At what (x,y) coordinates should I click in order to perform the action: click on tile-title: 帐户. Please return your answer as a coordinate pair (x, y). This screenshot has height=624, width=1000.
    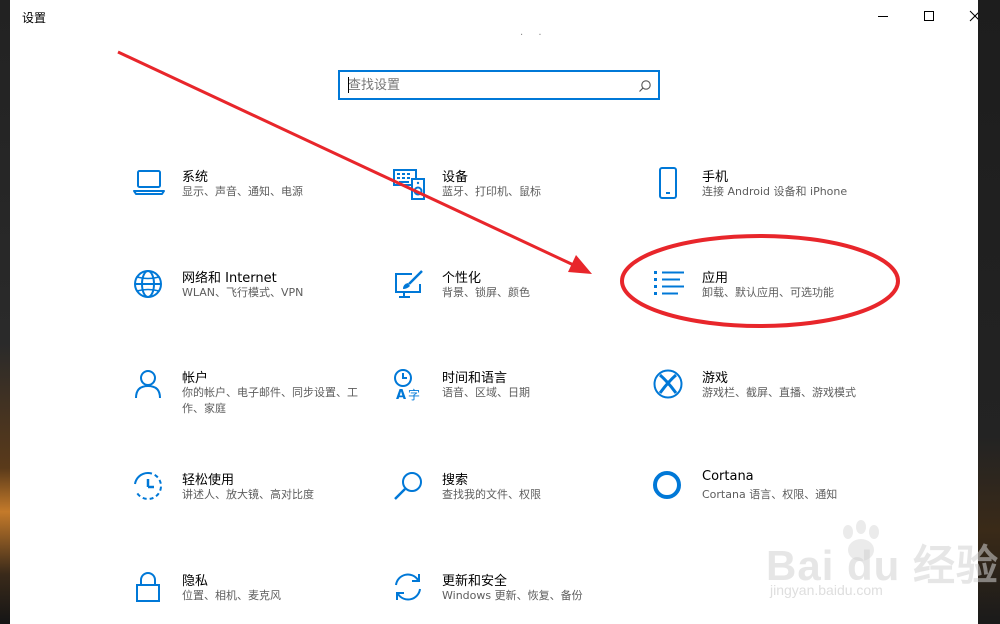
    Looking at the image, I should click on (195, 378).